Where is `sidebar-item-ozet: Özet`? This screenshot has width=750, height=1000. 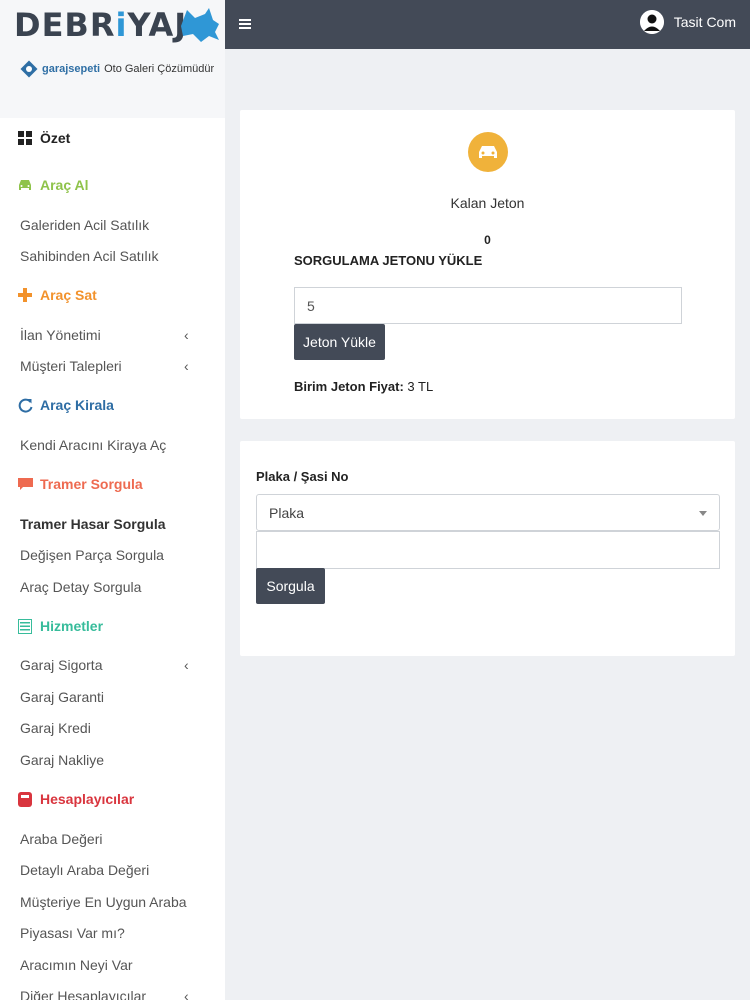 sidebar-item-ozet: Özet is located at coordinates (112, 138).